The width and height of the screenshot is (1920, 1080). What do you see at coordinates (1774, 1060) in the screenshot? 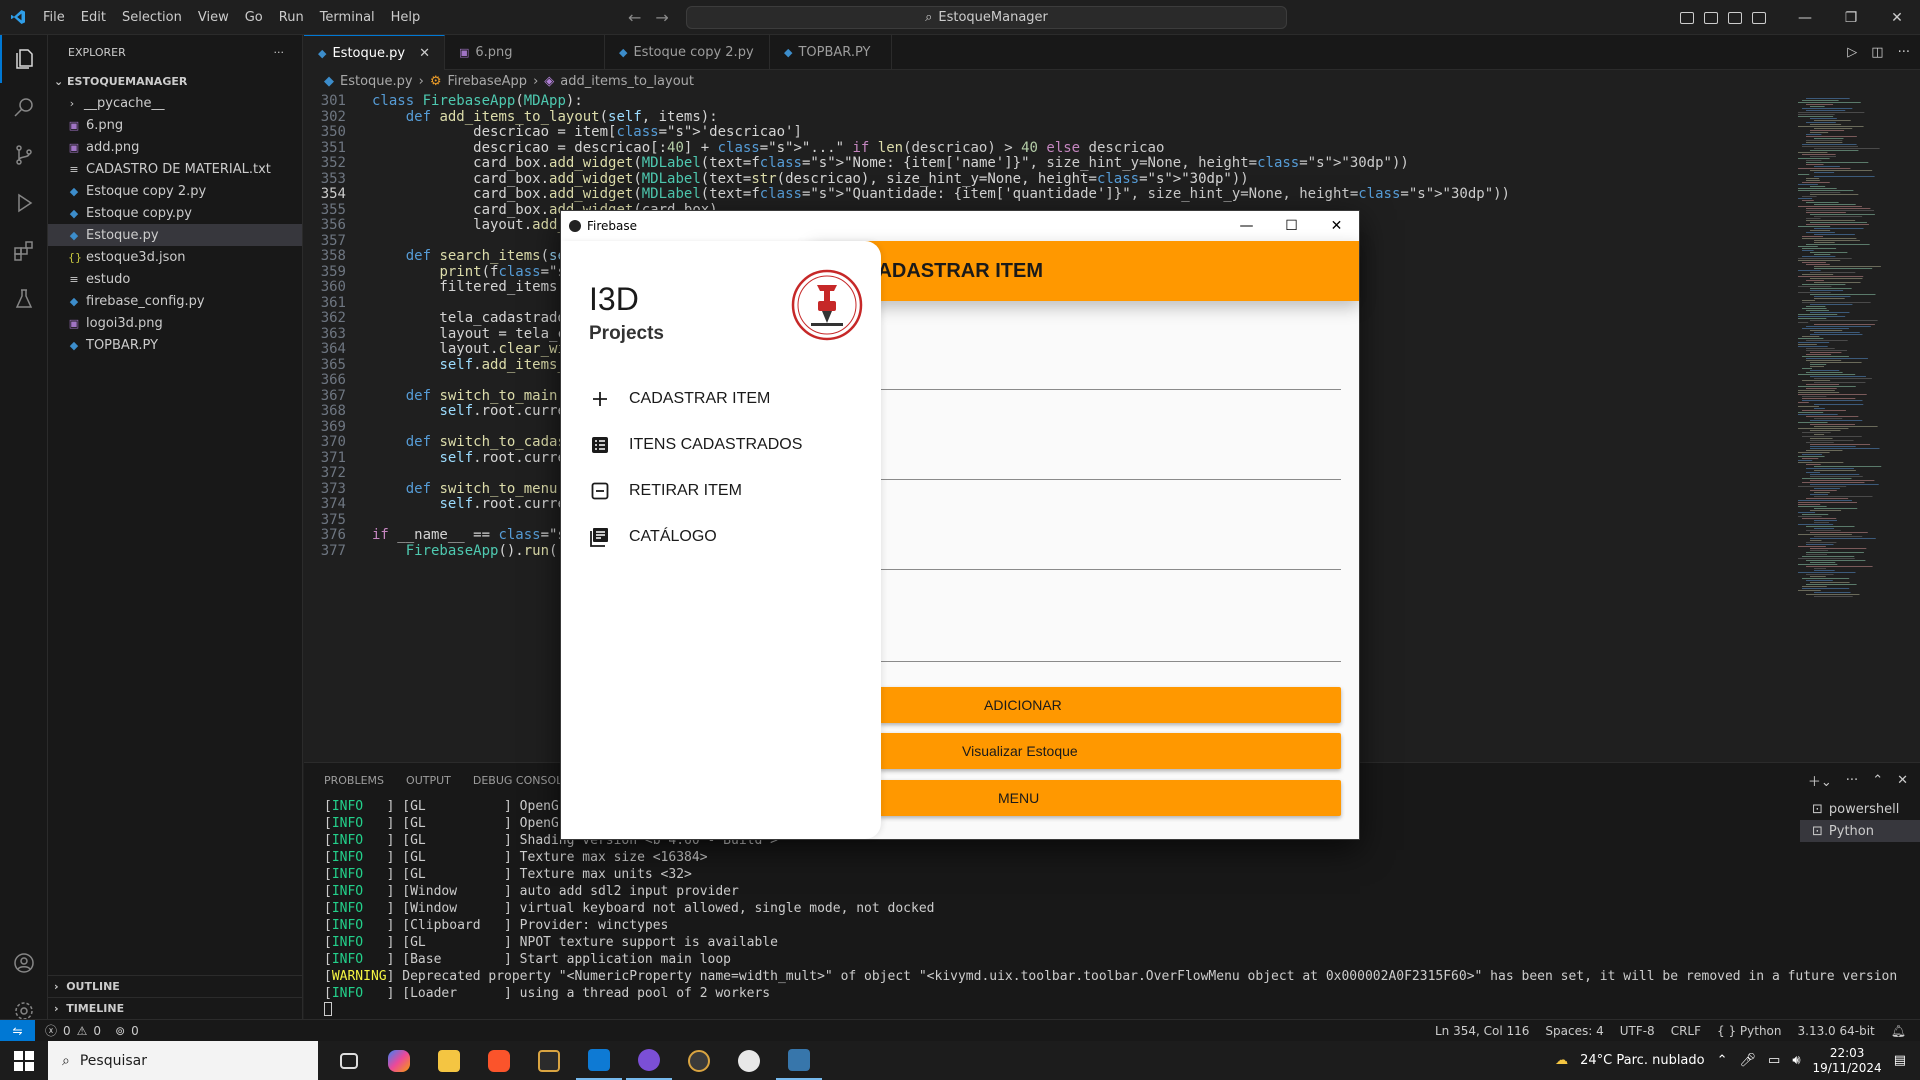
I see `network-icon: ▭` at bounding box center [1774, 1060].